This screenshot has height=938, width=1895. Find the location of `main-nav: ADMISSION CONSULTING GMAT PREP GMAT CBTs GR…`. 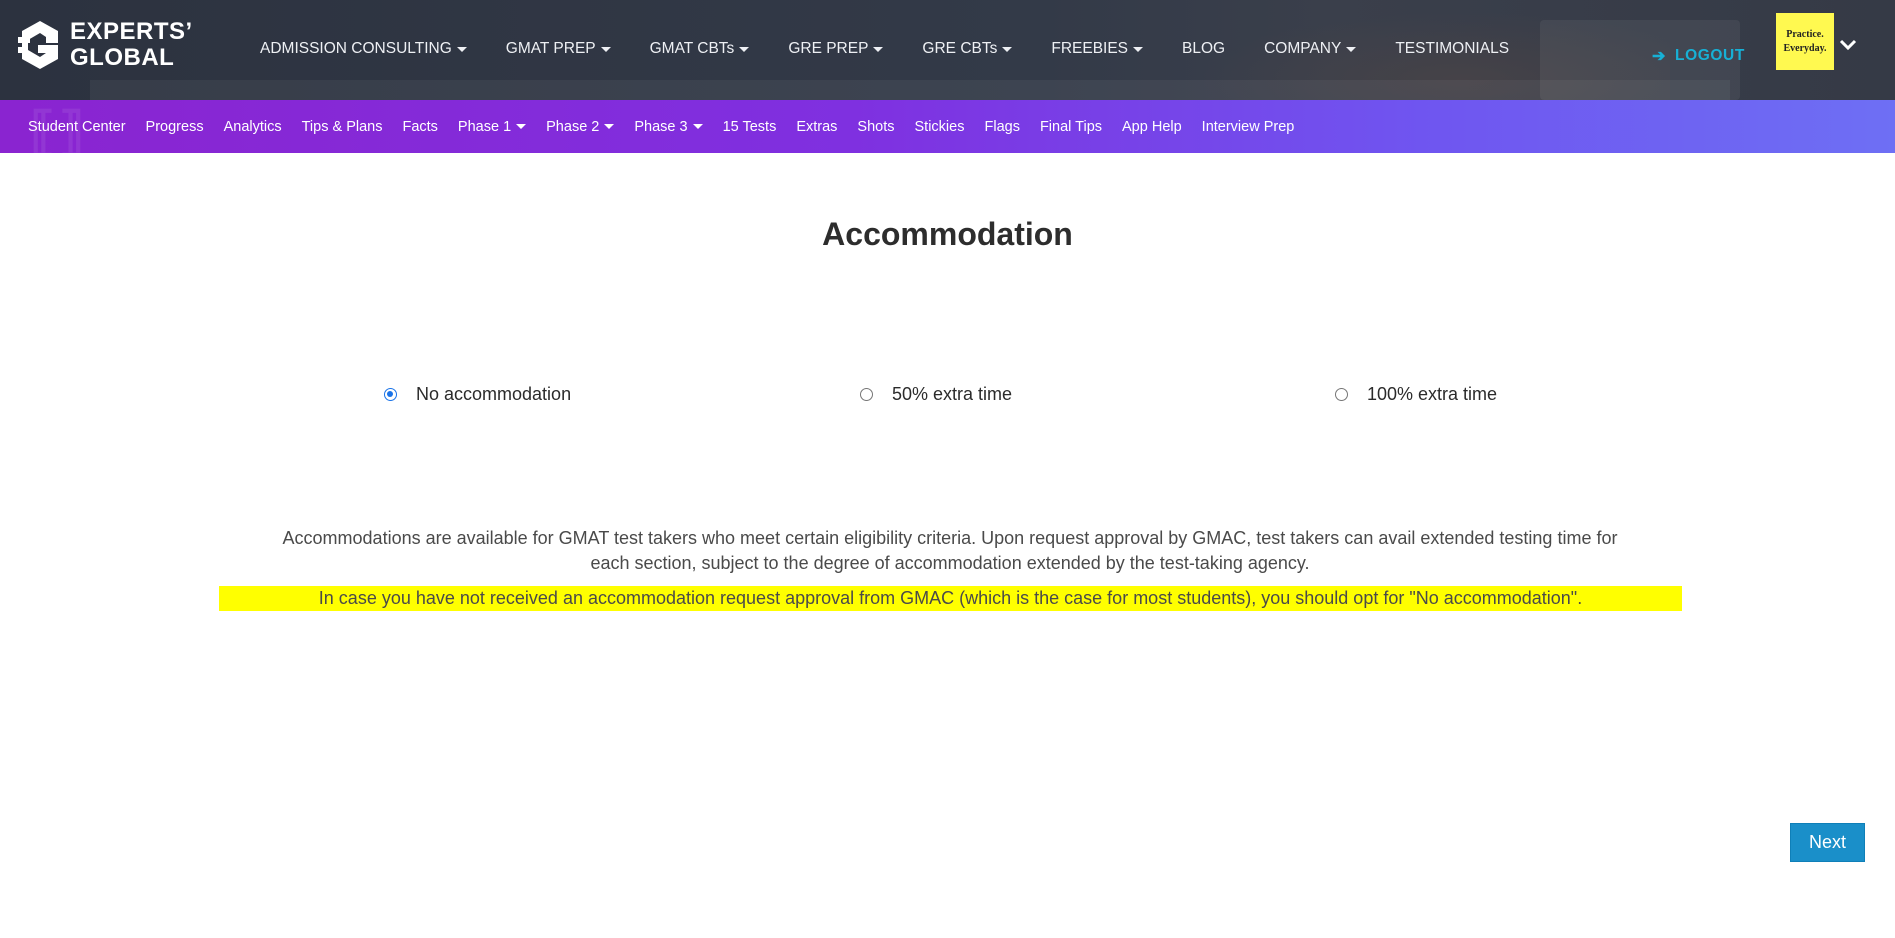

main-nav: ADMISSION CONSULTING GMAT PREP GMAT CBTs GR… is located at coordinates (904, 49).